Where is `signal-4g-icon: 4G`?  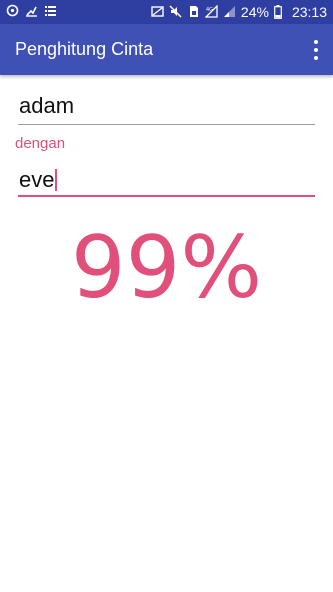 signal-4g-icon: 4G is located at coordinates (211, 12).